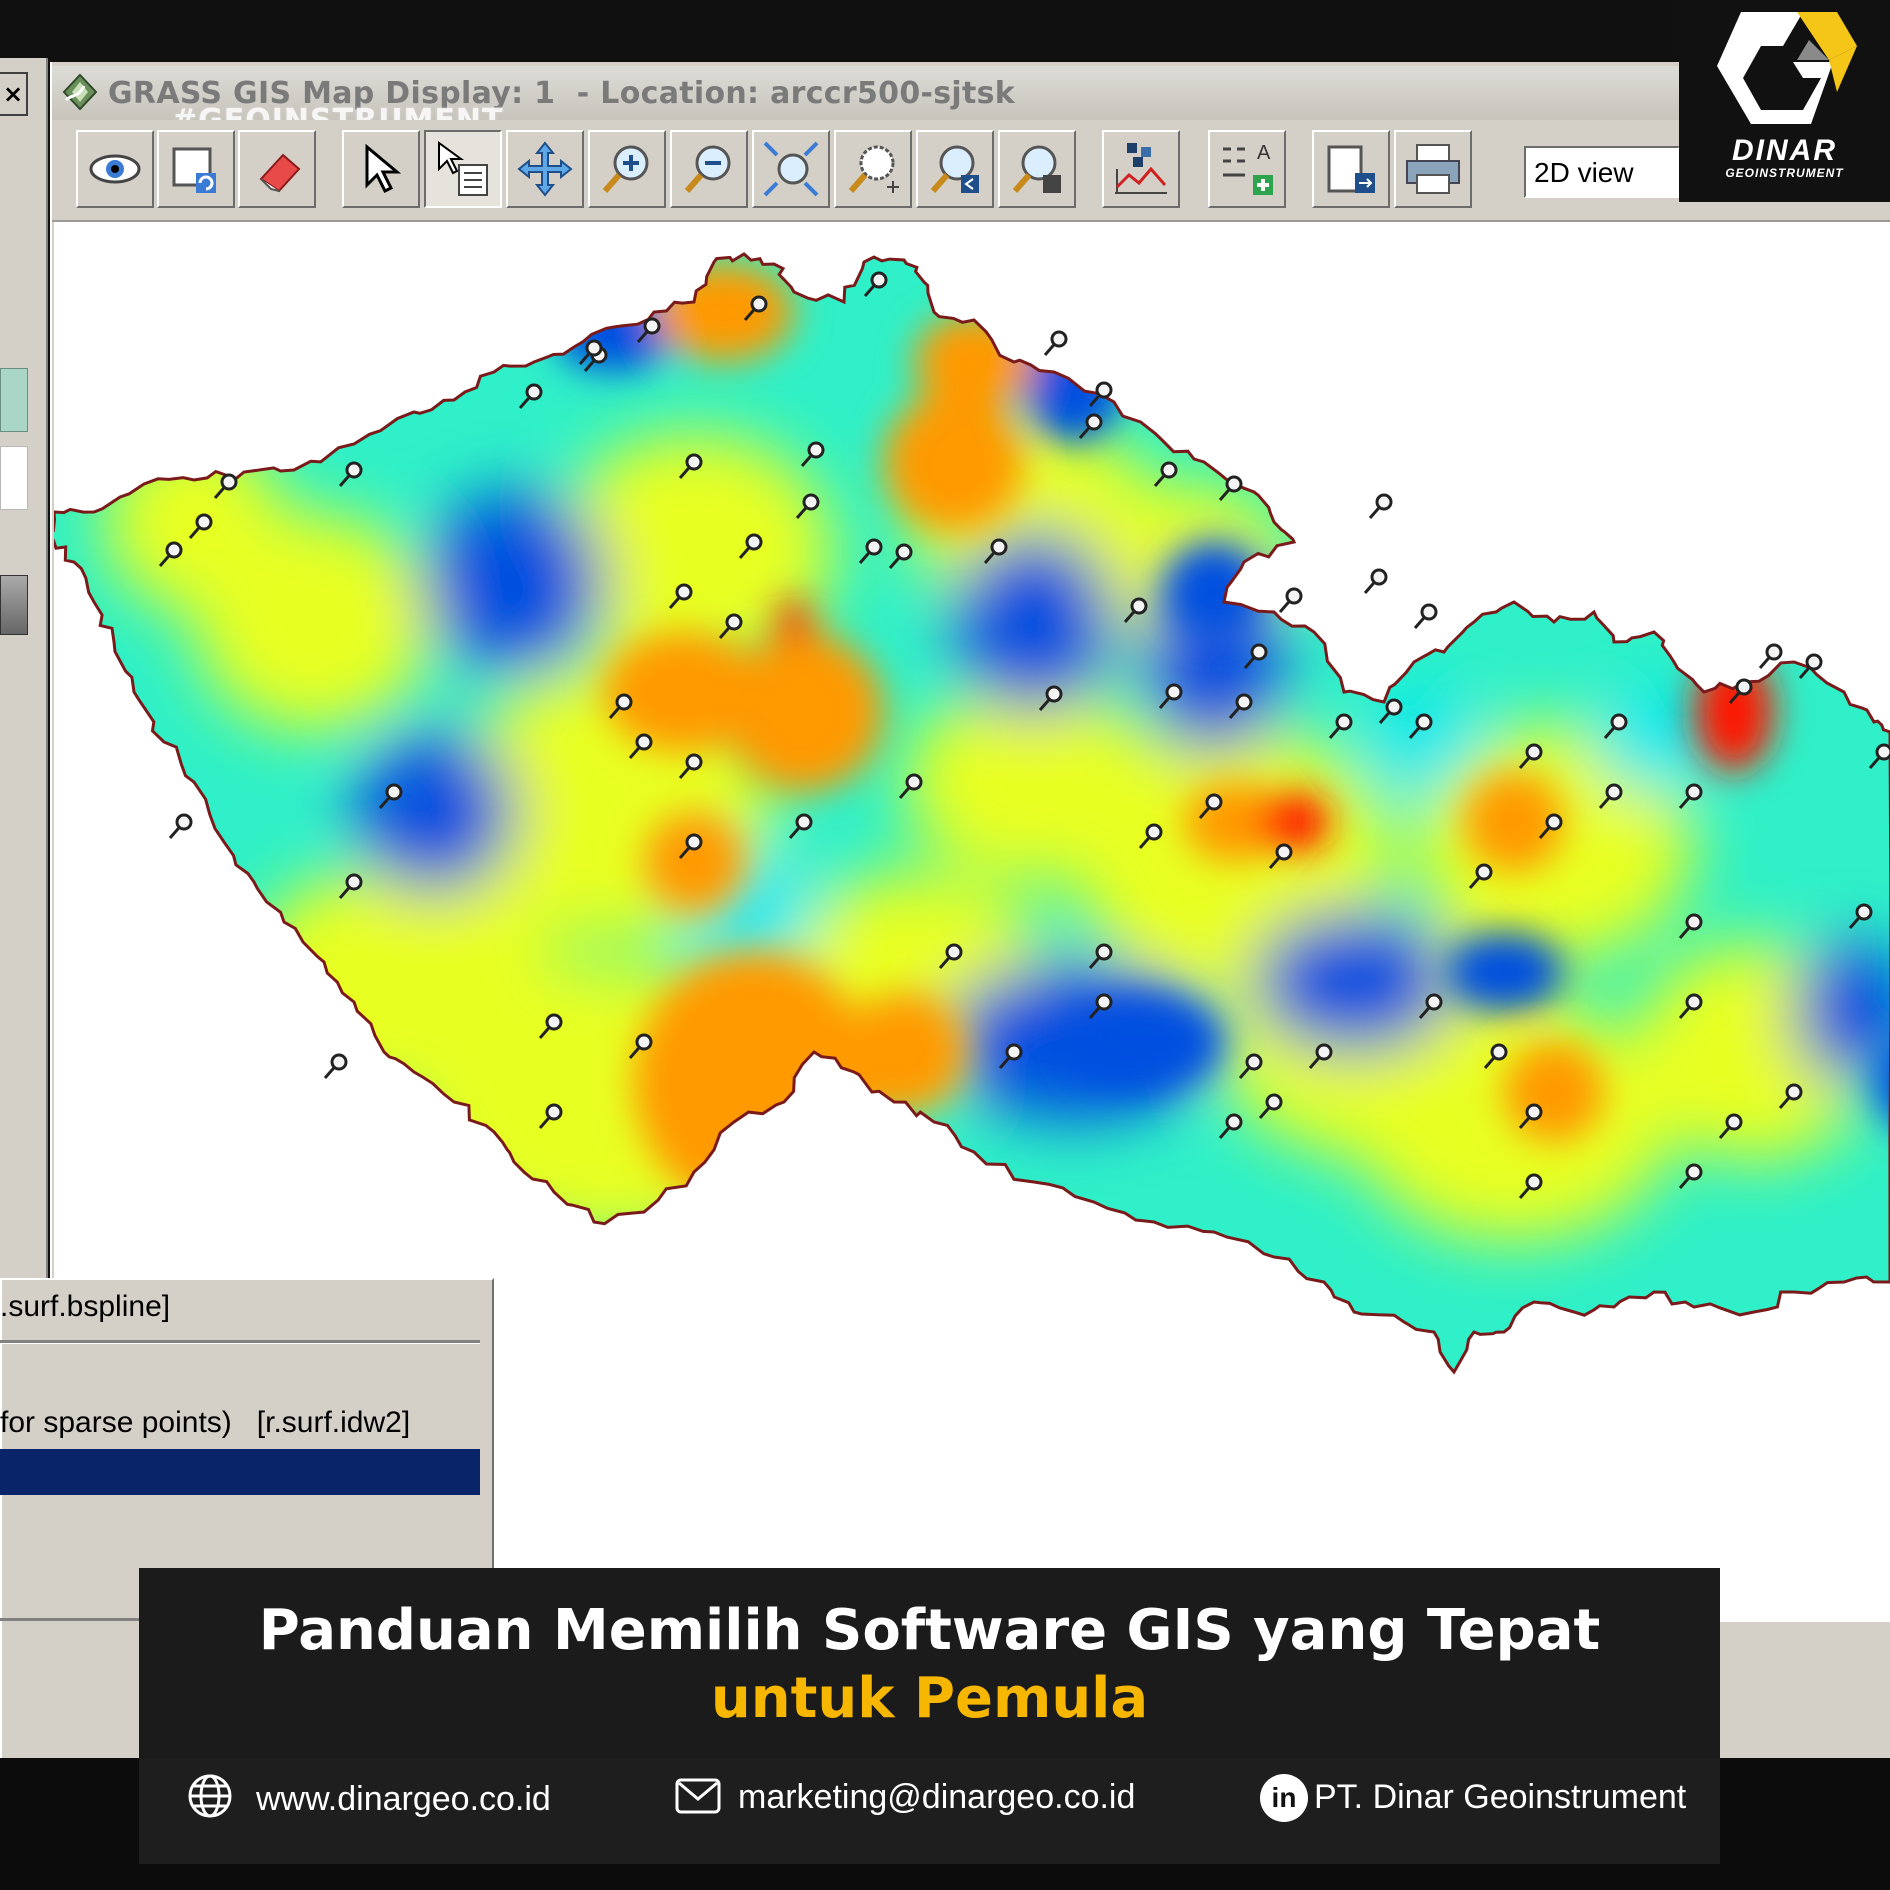  Describe the element at coordinates (14, 478) in the screenshot. I see `layer-row` at that location.